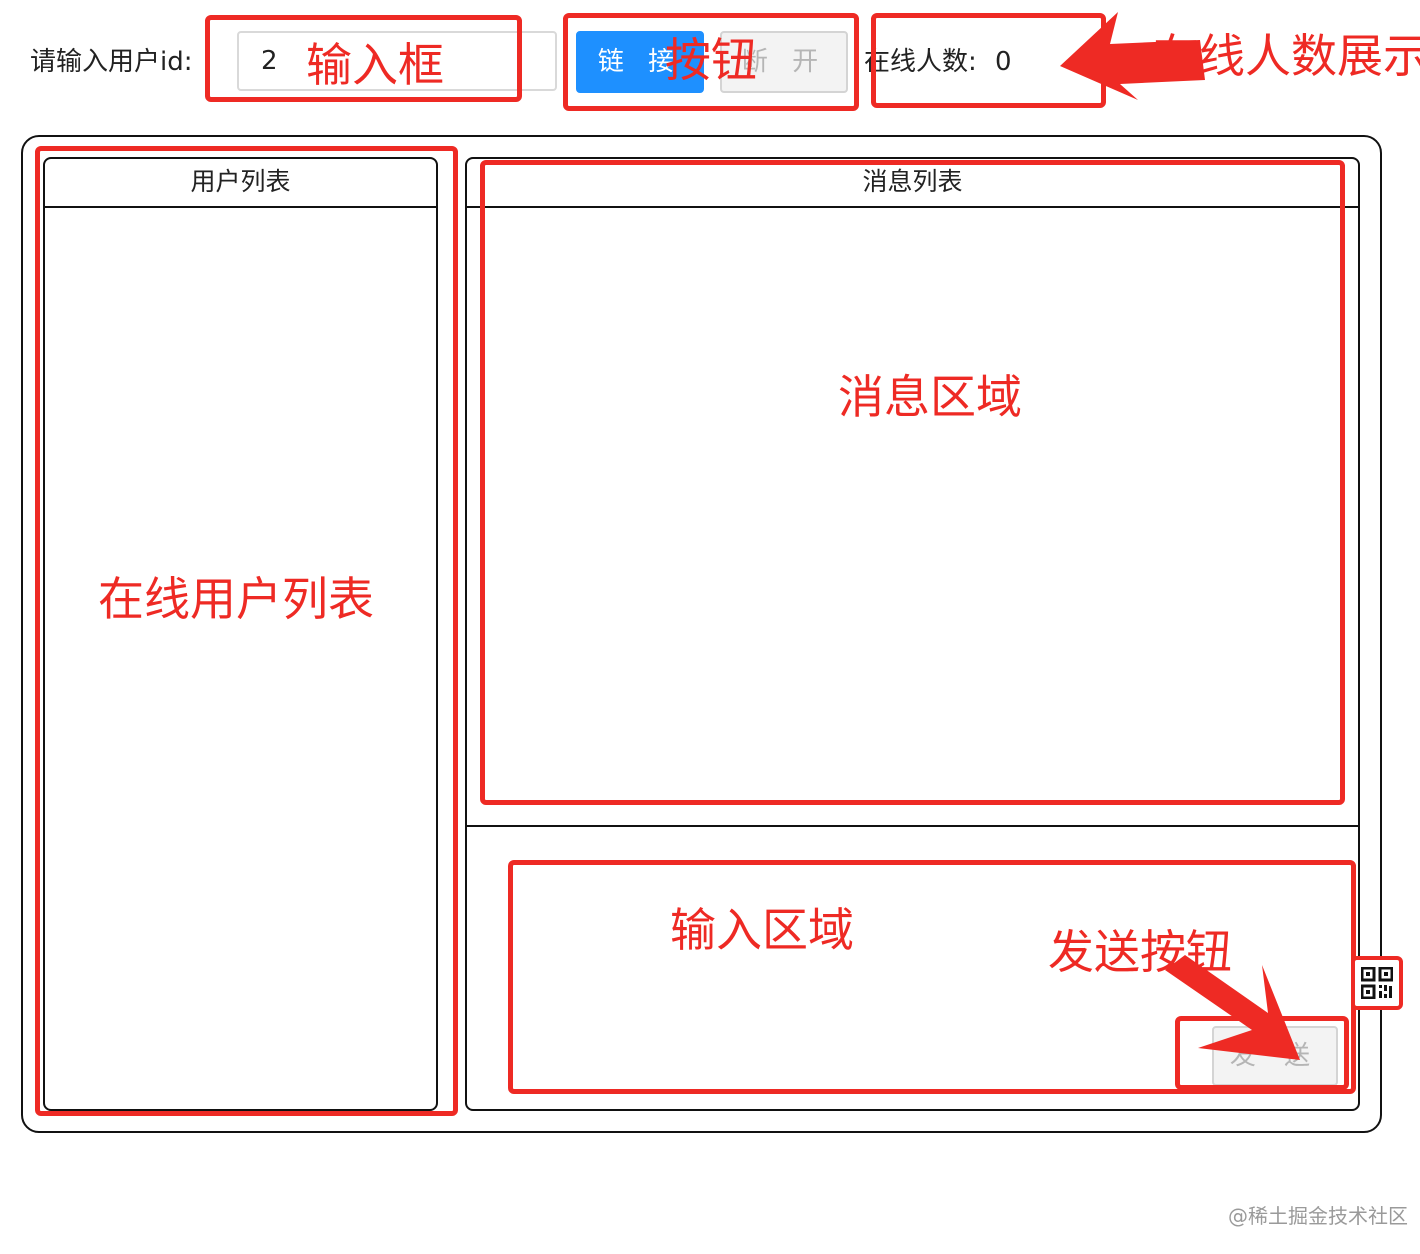 The height and width of the screenshot is (1254, 1420). What do you see at coordinates (236, 599) in the screenshot?
I see `annotation-online-user-list: 在线用户列表` at bounding box center [236, 599].